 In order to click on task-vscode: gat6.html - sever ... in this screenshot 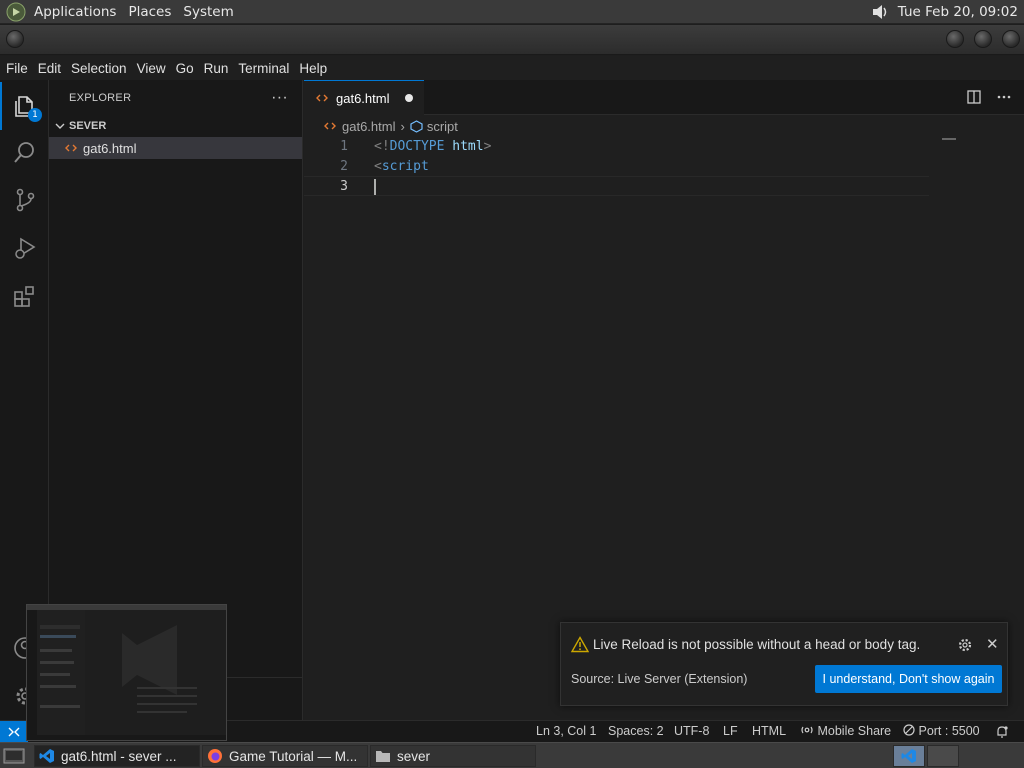, I will do `click(117, 756)`.